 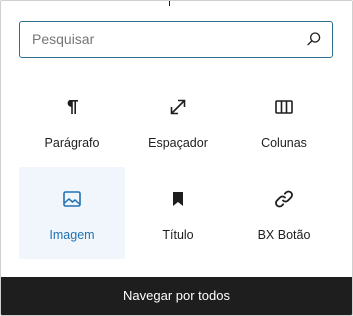 What do you see at coordinates (72, 199) in the screenshot?
I see `image-icon` at bounding box center [72, 199].